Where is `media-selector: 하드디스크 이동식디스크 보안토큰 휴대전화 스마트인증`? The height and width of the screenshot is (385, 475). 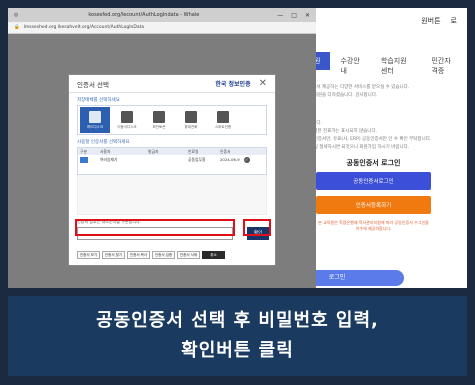
media-selector: 하드디스크 이동식디스크 보안토큰 휴대전화 스마트인증 is located at coordinates (172, 120).